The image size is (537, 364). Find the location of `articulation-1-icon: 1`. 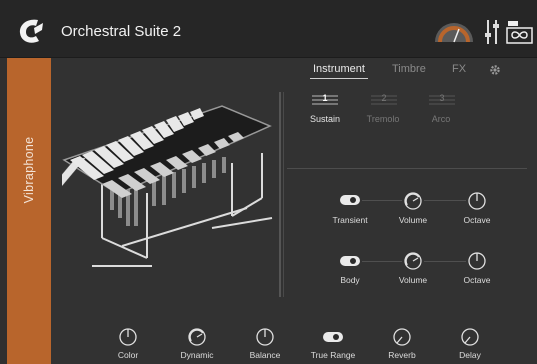

articulation-1-icon: 1 is located at coordinates (325, 99).